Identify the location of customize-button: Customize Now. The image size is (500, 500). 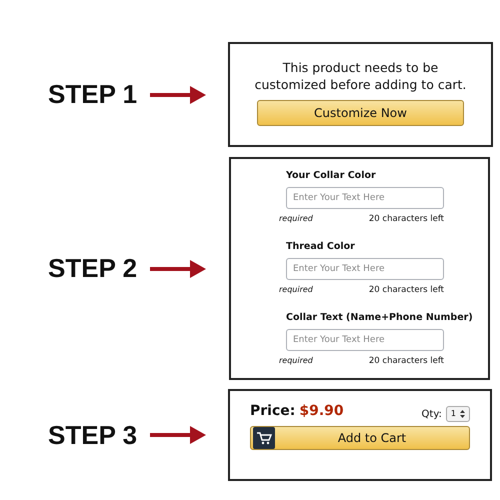
(360, 113).